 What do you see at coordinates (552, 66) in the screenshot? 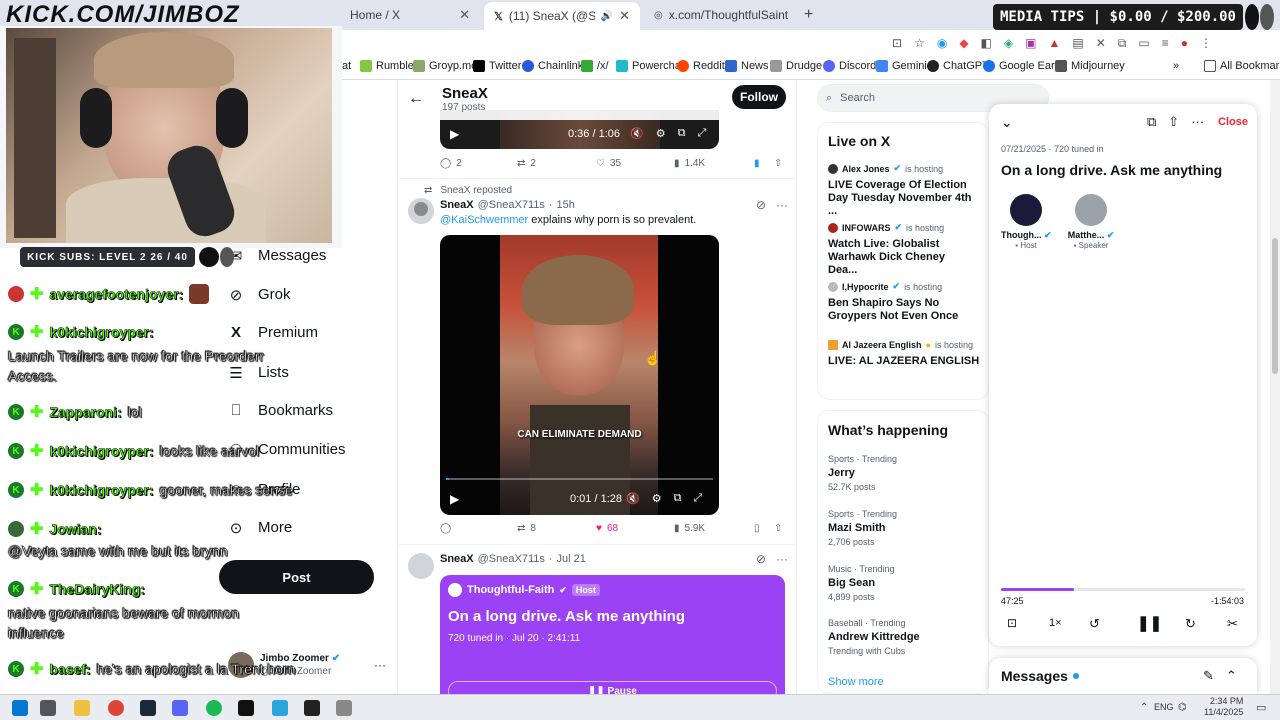
I see `bookmark-item: Chainlink` at bounding box center [552, 66].